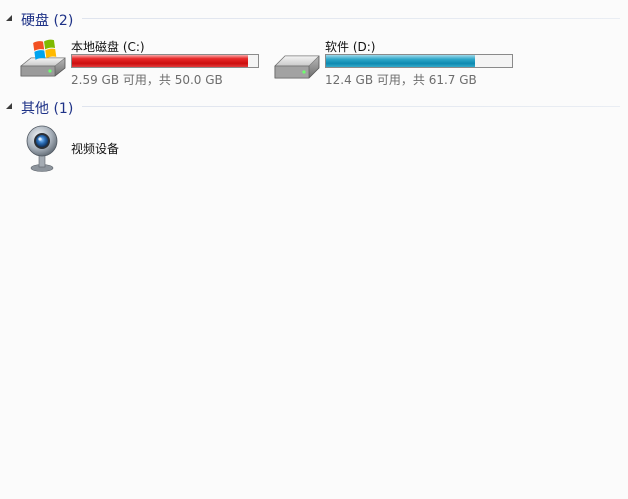 This screenshot has height=499, width=628. Describe the element at coordinates (147, 80) in the screenshot. I see `drive-space-text: 2.59 GB 可用，共 50.0 GB` at that location.